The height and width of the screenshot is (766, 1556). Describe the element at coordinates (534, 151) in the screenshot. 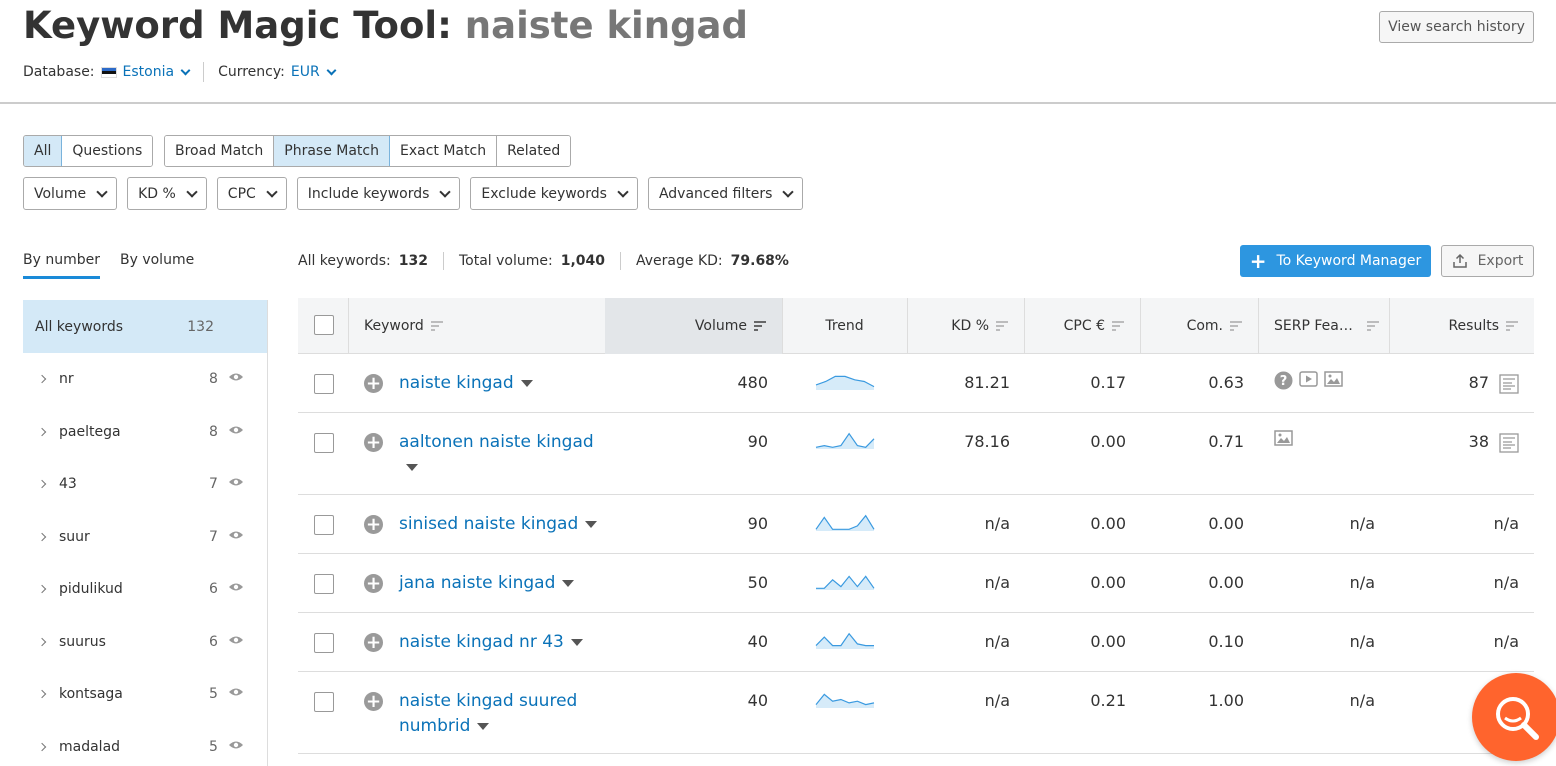

I see `tab-related: Related` at that location.